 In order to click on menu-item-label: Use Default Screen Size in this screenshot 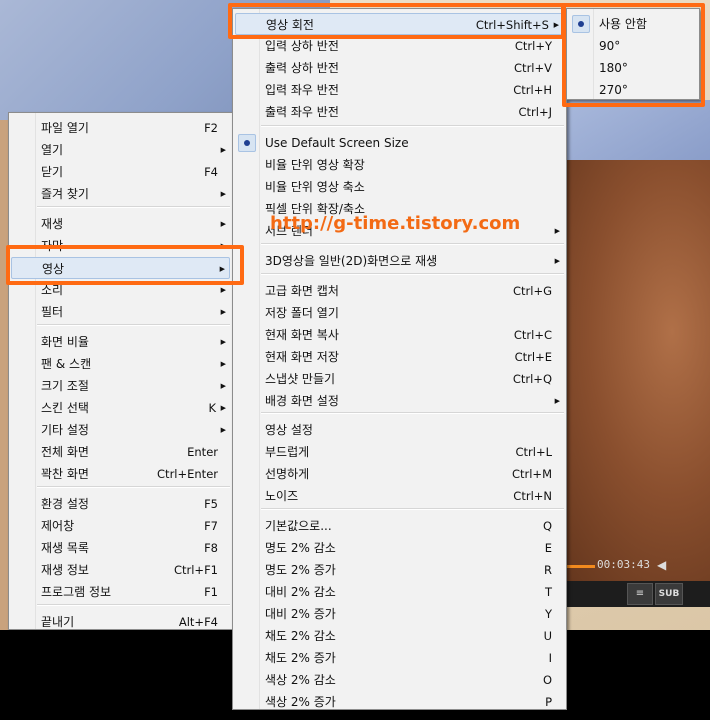, I will do `click(337, 143)`.